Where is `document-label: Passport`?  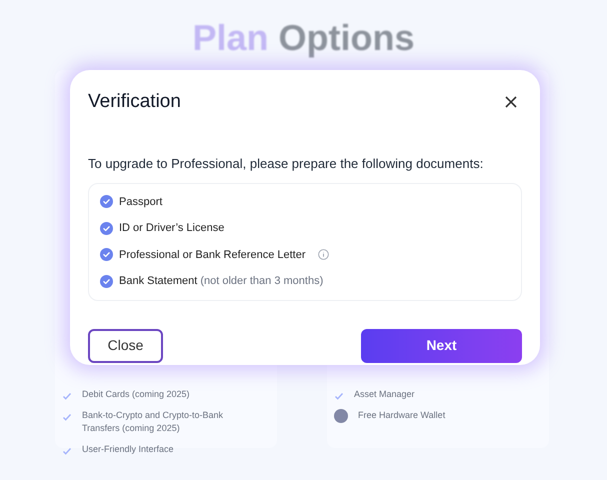
document-label: Passport is located at coordinates (140, 202).